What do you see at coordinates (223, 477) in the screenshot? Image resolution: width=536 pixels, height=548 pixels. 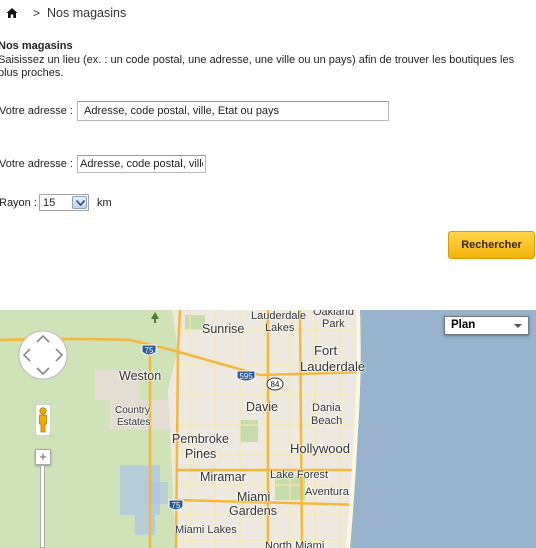 I see `map-label-miramar: Miramar` at bounding box center [223, 477].